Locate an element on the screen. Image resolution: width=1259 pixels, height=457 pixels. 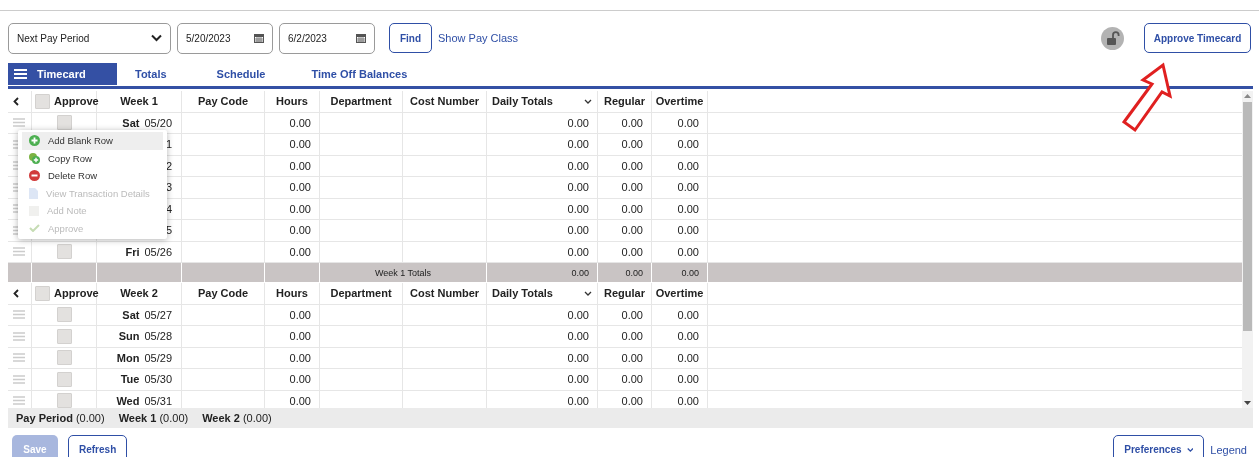
scrollbar-thumb is located at coordinates (1247, 216).